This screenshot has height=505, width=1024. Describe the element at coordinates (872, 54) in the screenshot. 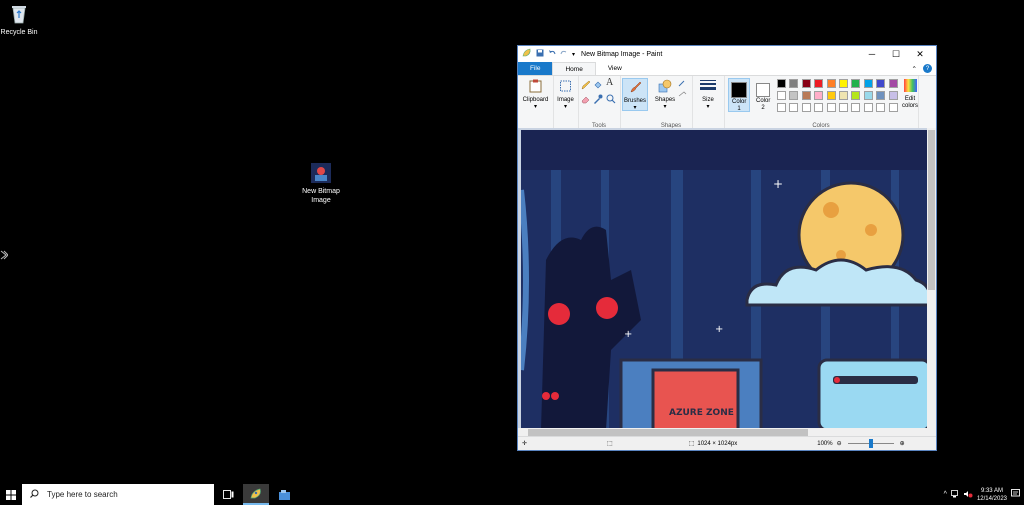

I see `minimize-button: ─` at that location.